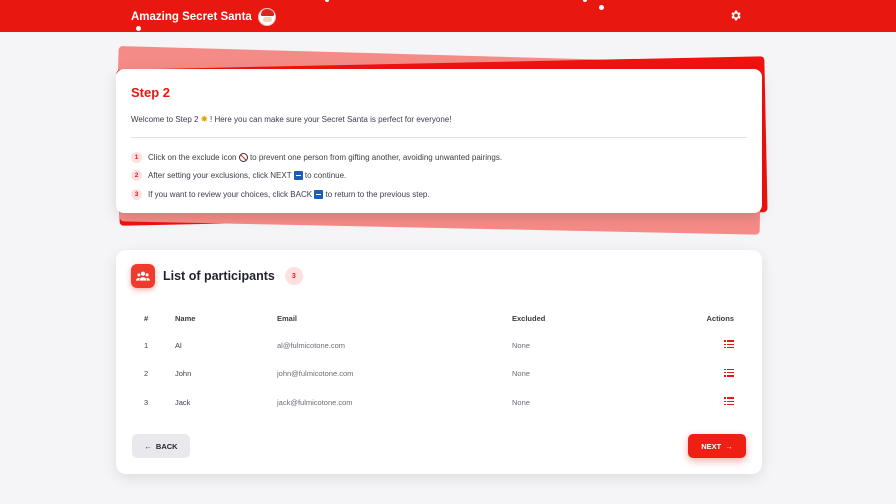 This screenshot has width=896, height=504. I want to click on column-header-excluded: Excluded, so click(529, 318).